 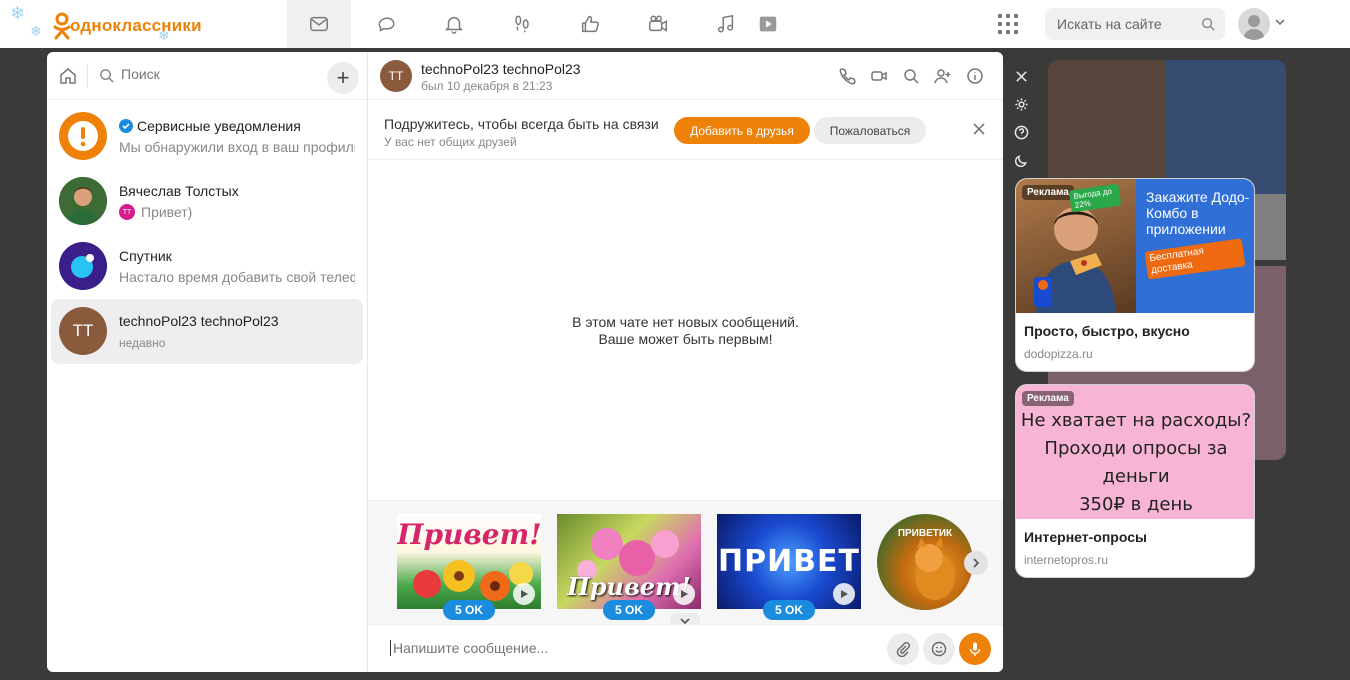 I want to click on friend-prompt-title: Подружитесь, чтобы всегда быть на связи, so click(x=521, y=124).